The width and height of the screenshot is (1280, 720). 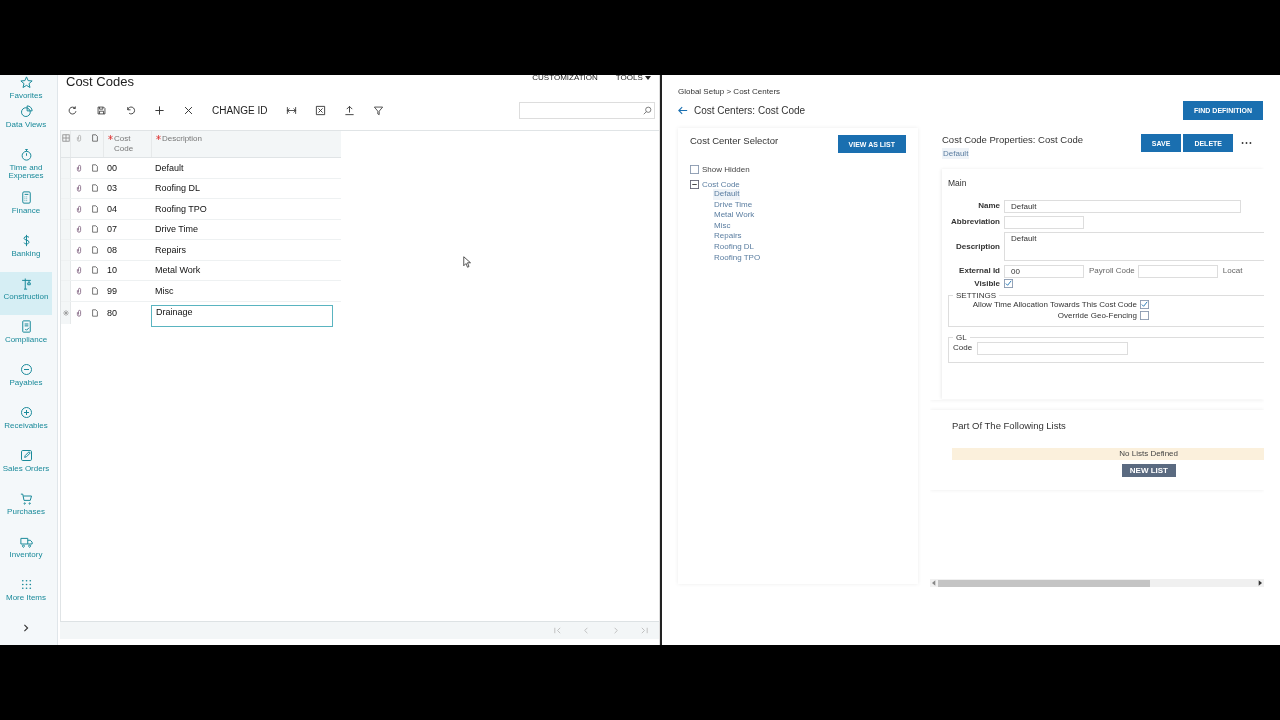 What do you see at coordinates (182, 139) in the screenshot?
I see `column-header: Description` at bounding box center [182, 139].